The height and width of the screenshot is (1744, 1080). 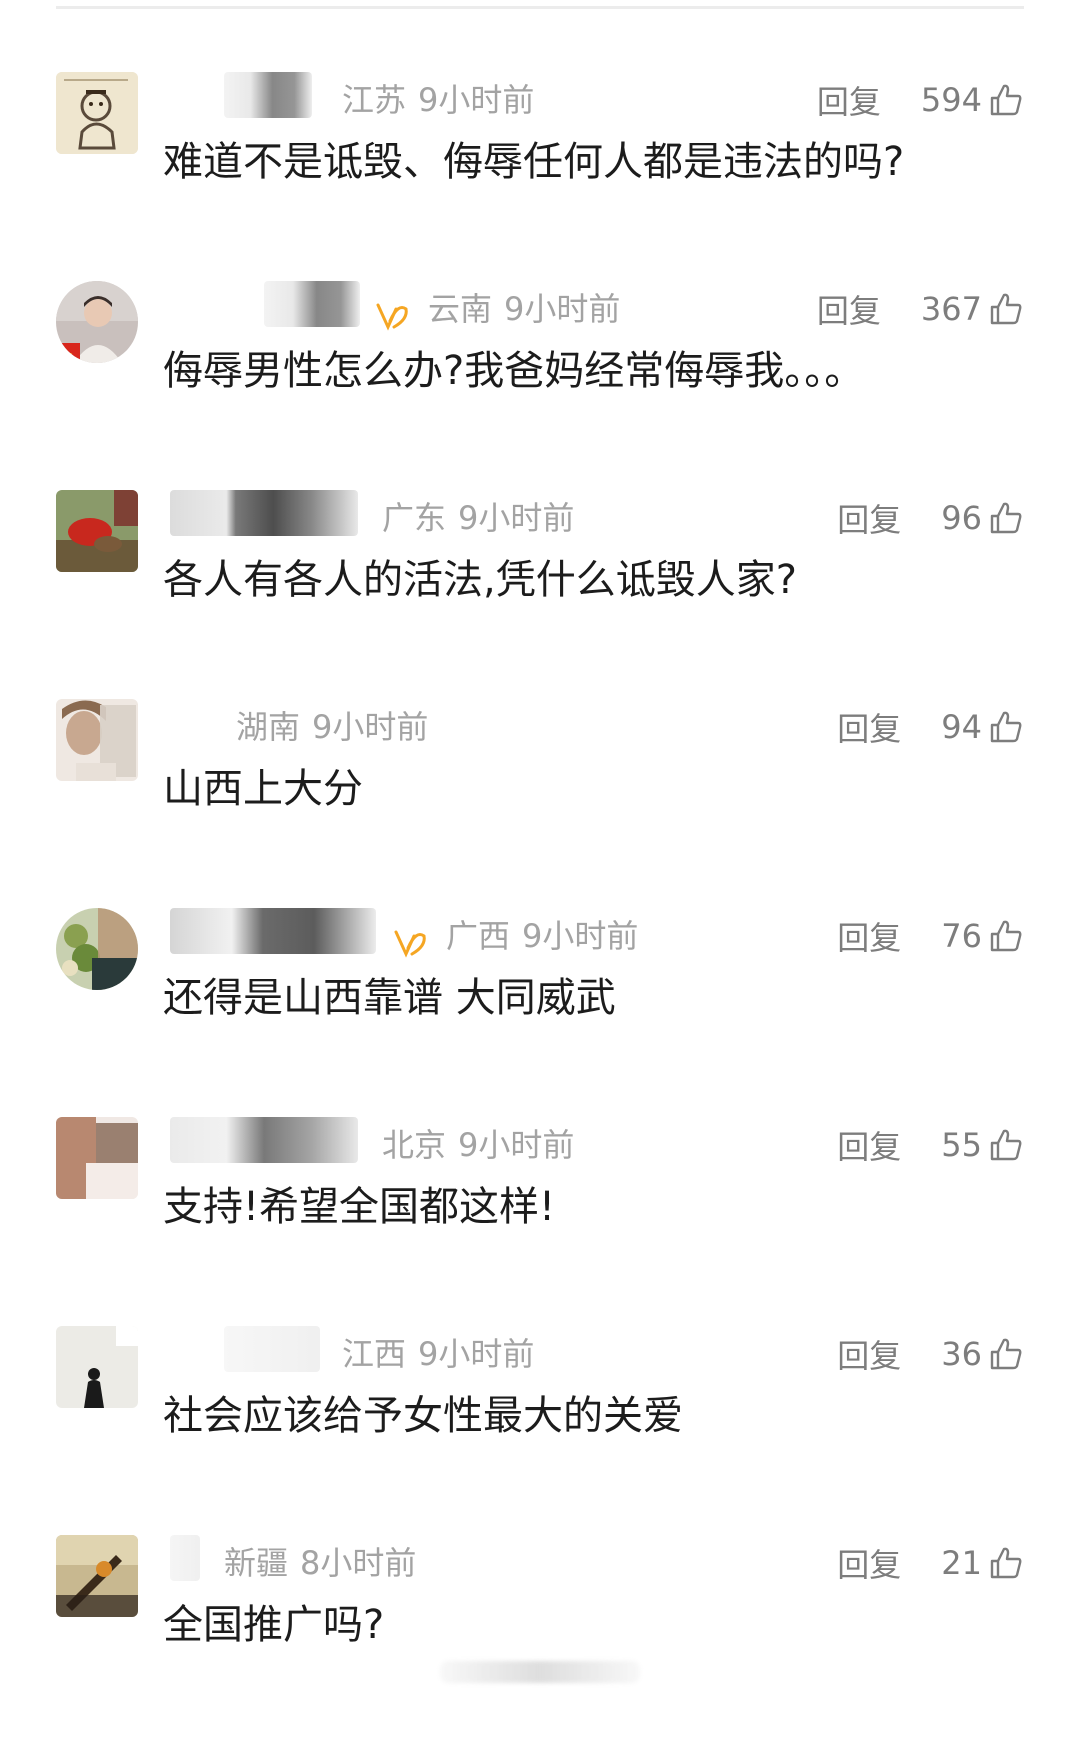 What do you see at coordinates (540, 176) in the screenshot?
I see `comment-item: 江苏 9小时前 回复 594 难道不是诋毁、侮辱任何人都是违法的吗?` at bounding box center [540, 176].